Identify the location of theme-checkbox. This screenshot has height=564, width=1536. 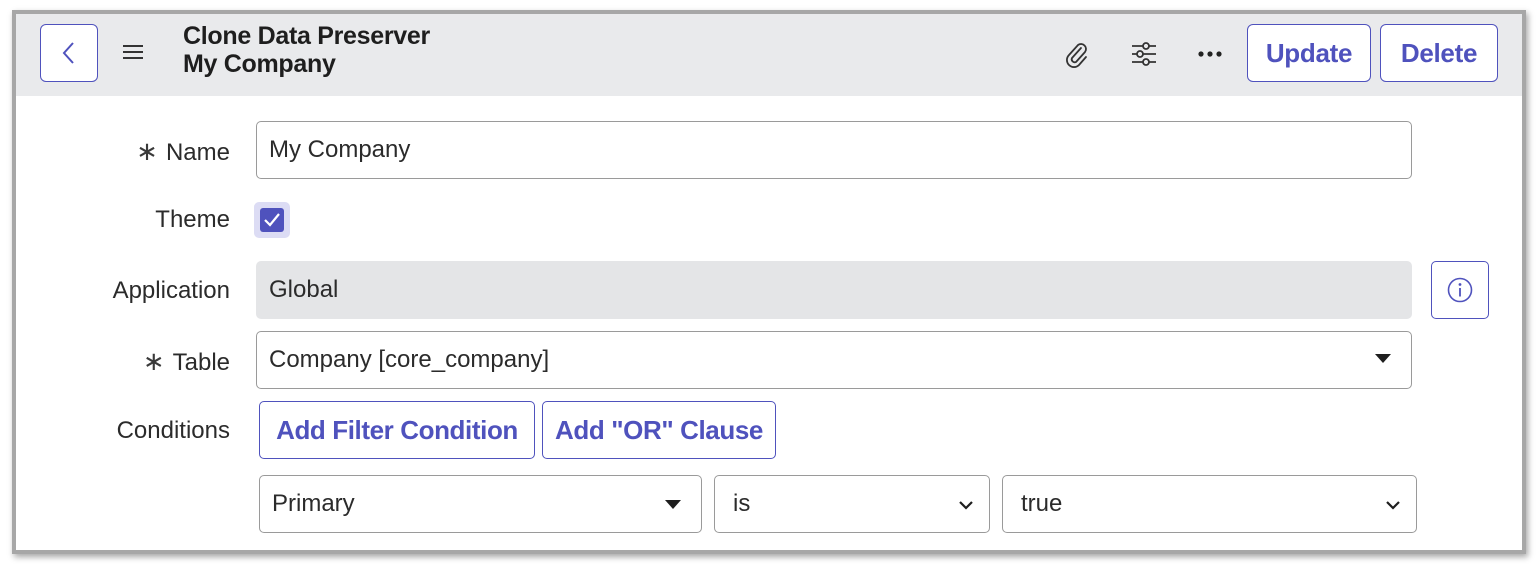
(272, 220).